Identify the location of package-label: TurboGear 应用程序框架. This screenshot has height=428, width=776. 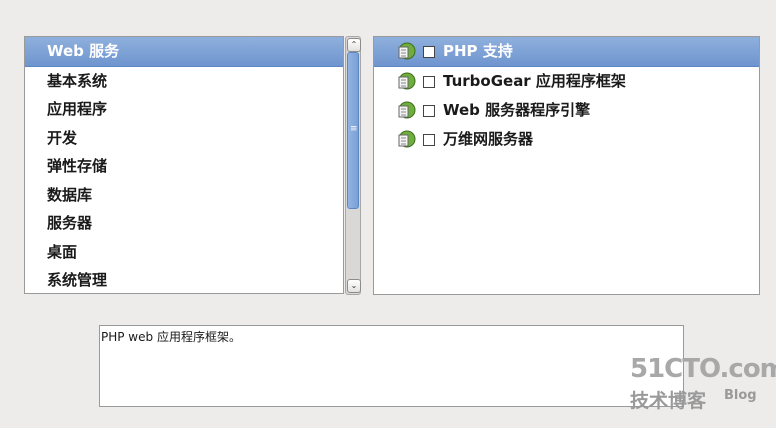
(534, 81).